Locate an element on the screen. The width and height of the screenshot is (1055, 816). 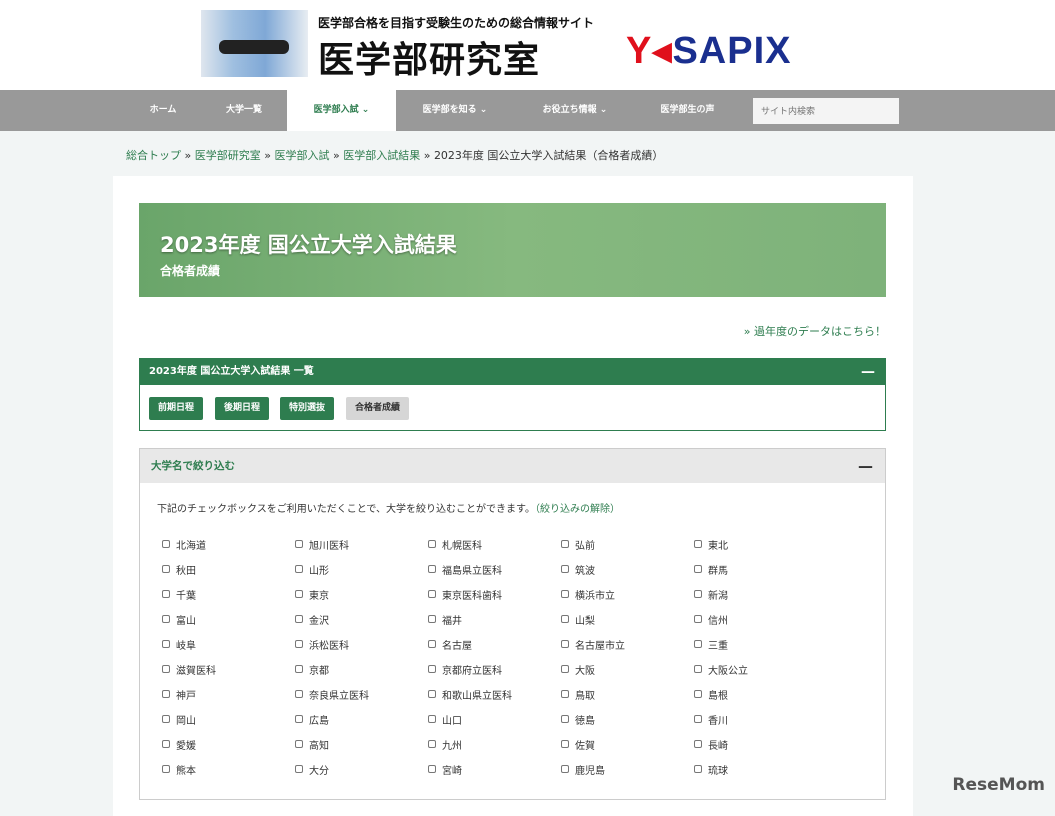
university-checkbox: 富山 is located at coordinates (228, 619).